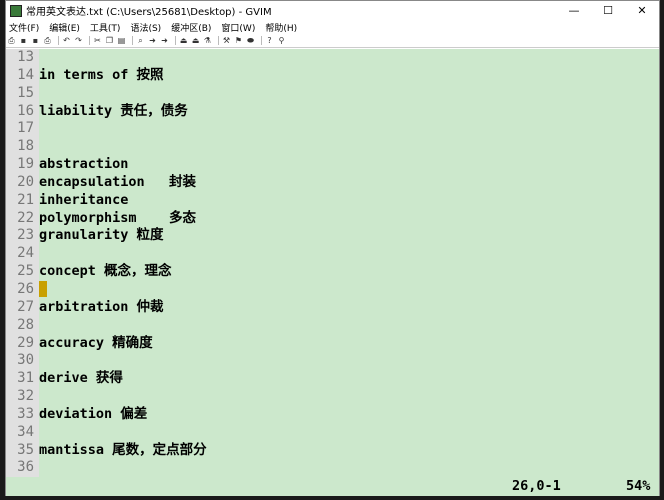  What do you see at coordinates (35, 40) in the screenshot?
I see `save-all-icon: ▪` at bounding box center [35, 40].